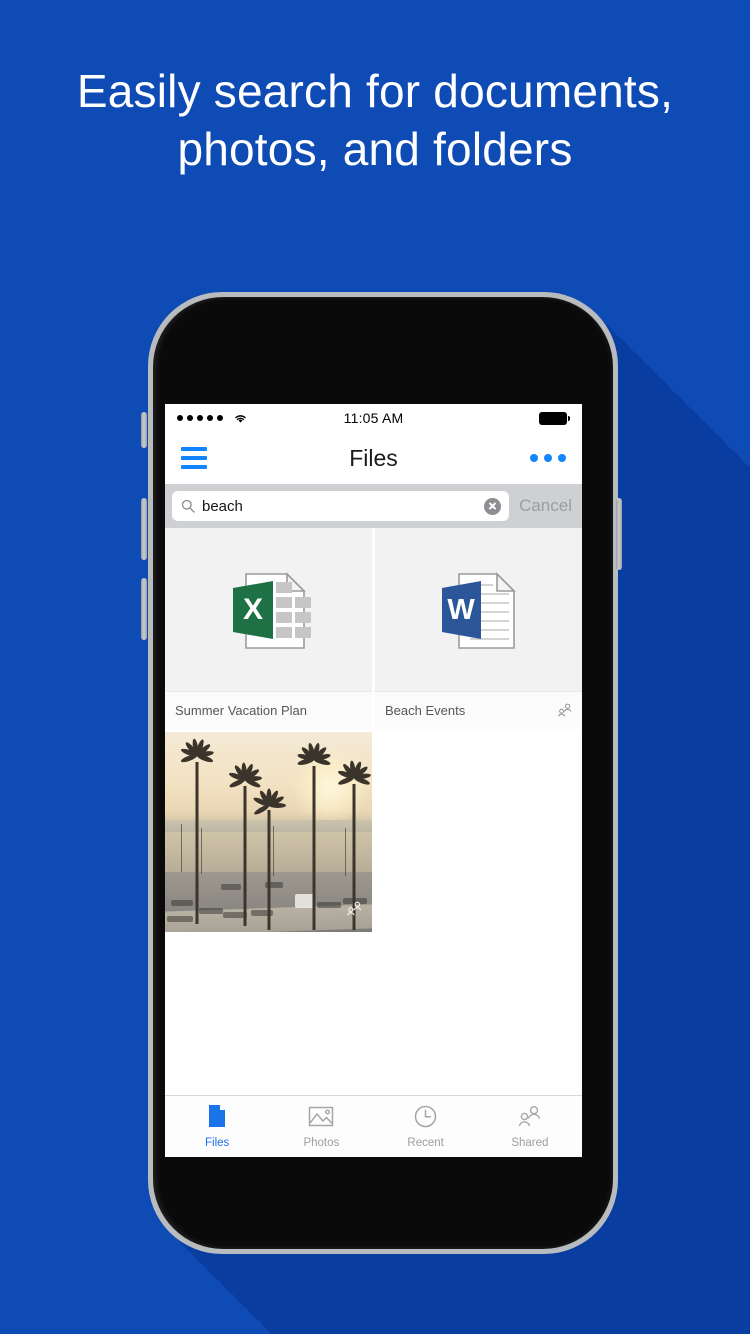 This screenshot has width=750, height=1334. Describe the element at coordinates (425, 710) in the screenshot. I see `file-name: Beach Events` at that location.